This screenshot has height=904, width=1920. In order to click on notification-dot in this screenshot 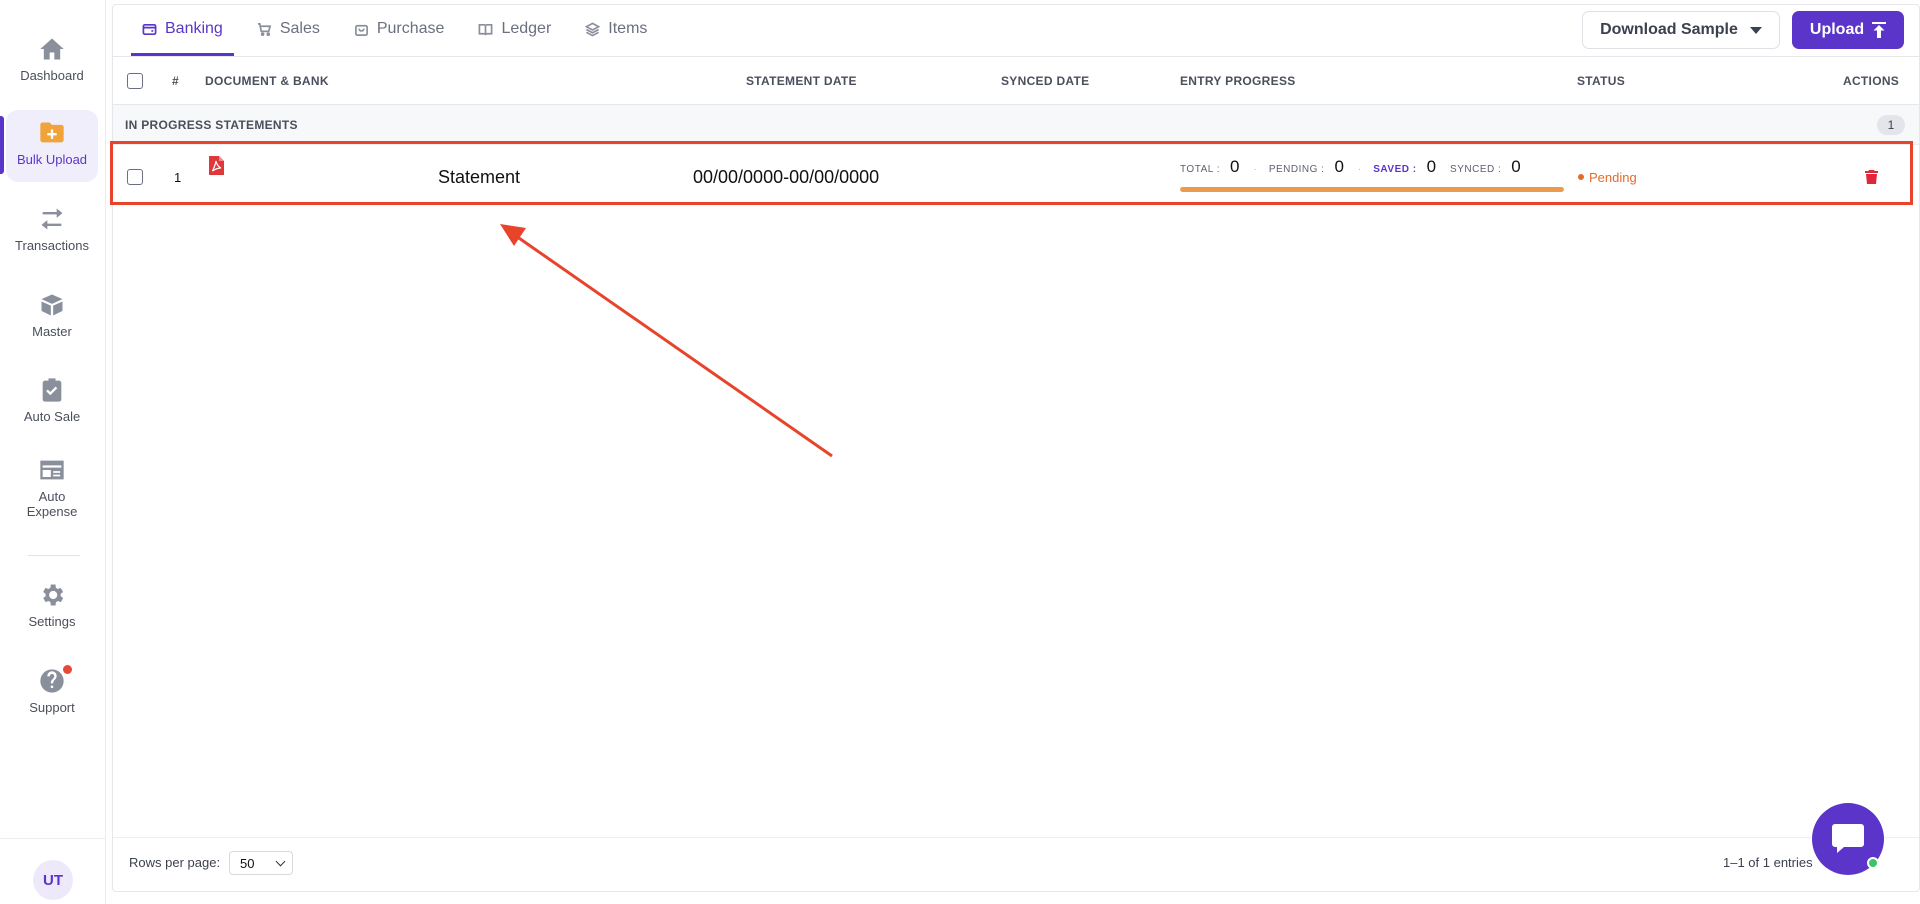, I will do `click(67, 669)`.